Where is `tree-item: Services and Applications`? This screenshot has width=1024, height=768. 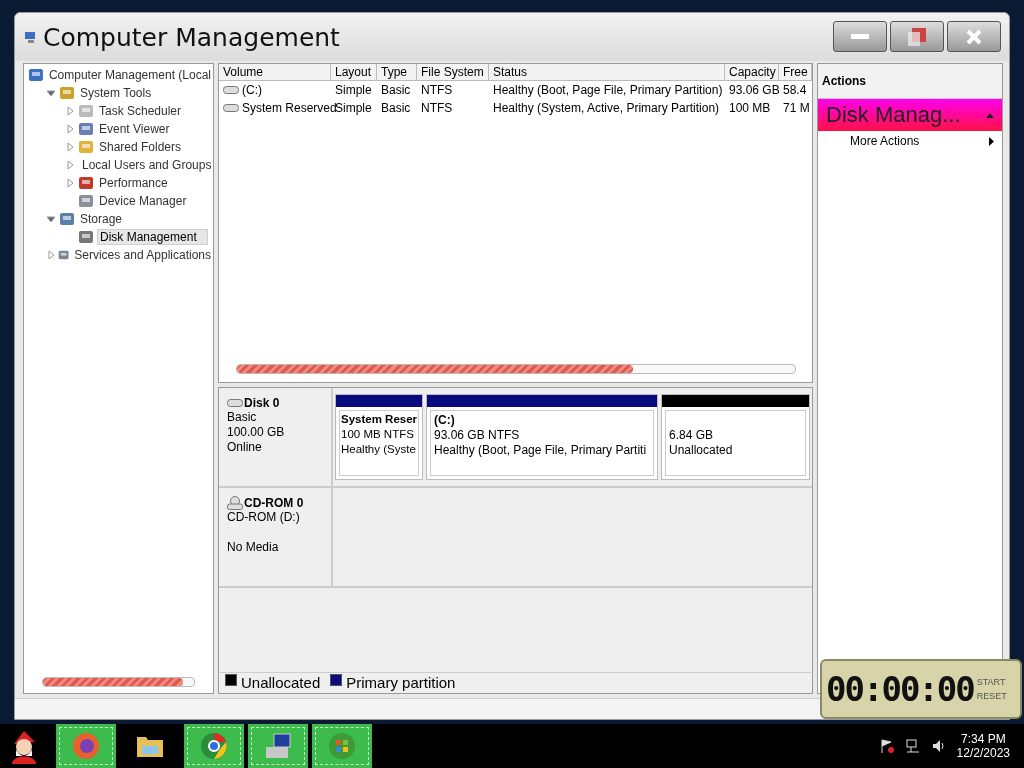
tree-item: Services and Applications is located at coordinates (142, 255).